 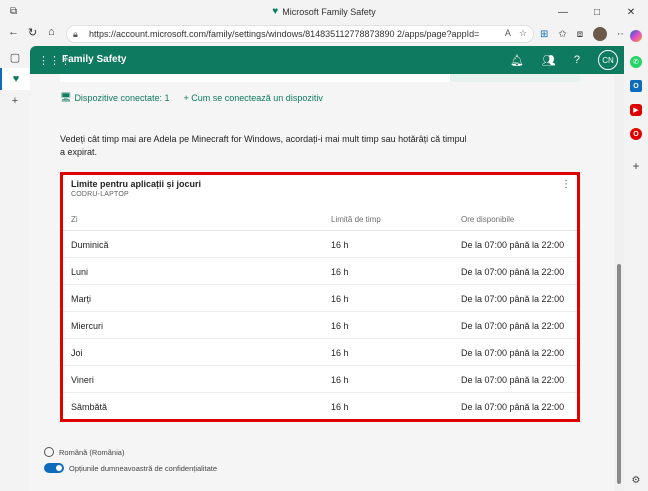 What do you see at coordinates (636, 257) in the screenshot?
I see `edge-sidebar: ⌕ ✆ O ▶ O + ⚙` at bounding box center [636, 257].